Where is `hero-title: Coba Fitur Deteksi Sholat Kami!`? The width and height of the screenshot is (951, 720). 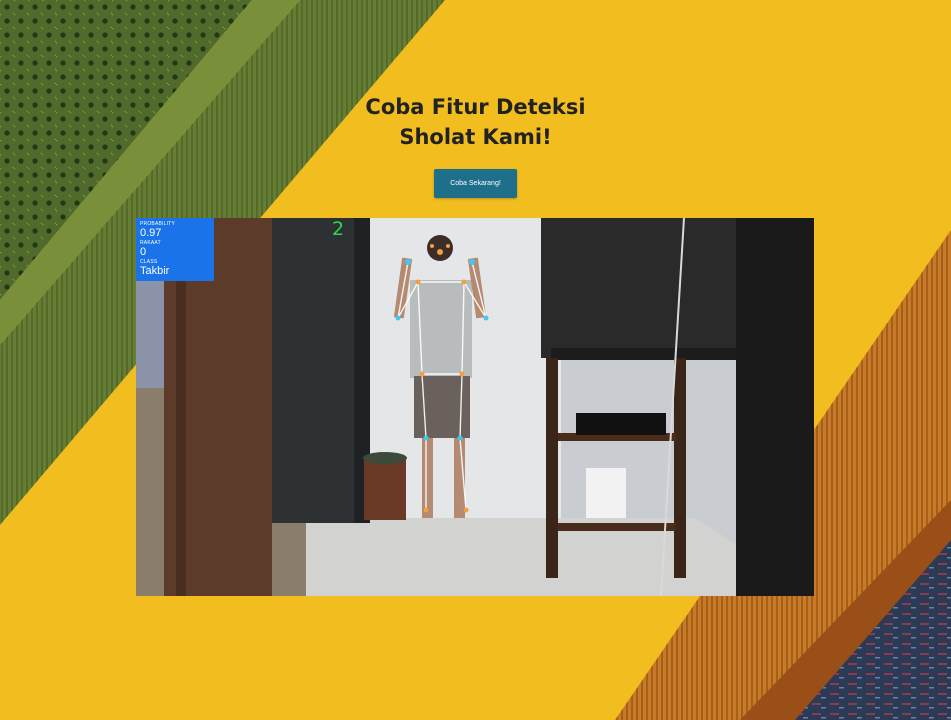
hero-title: Coba Fitur Deteksi Sholat Kami! is located at coordinates (475, 122).